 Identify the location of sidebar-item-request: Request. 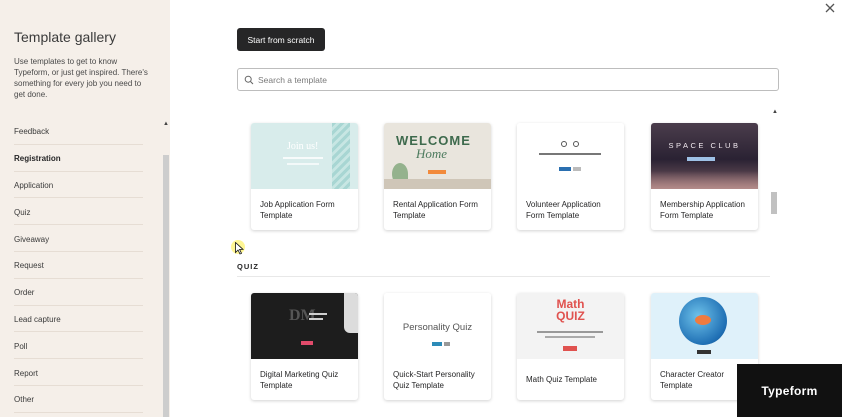
(78, 265).